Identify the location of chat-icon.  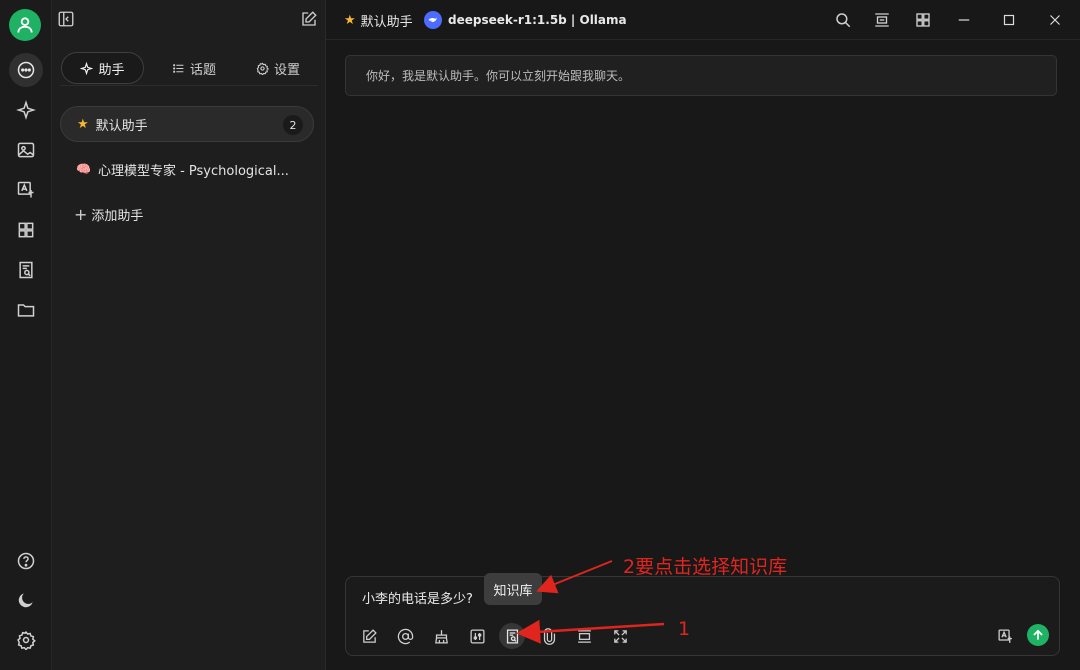
(26, 70).